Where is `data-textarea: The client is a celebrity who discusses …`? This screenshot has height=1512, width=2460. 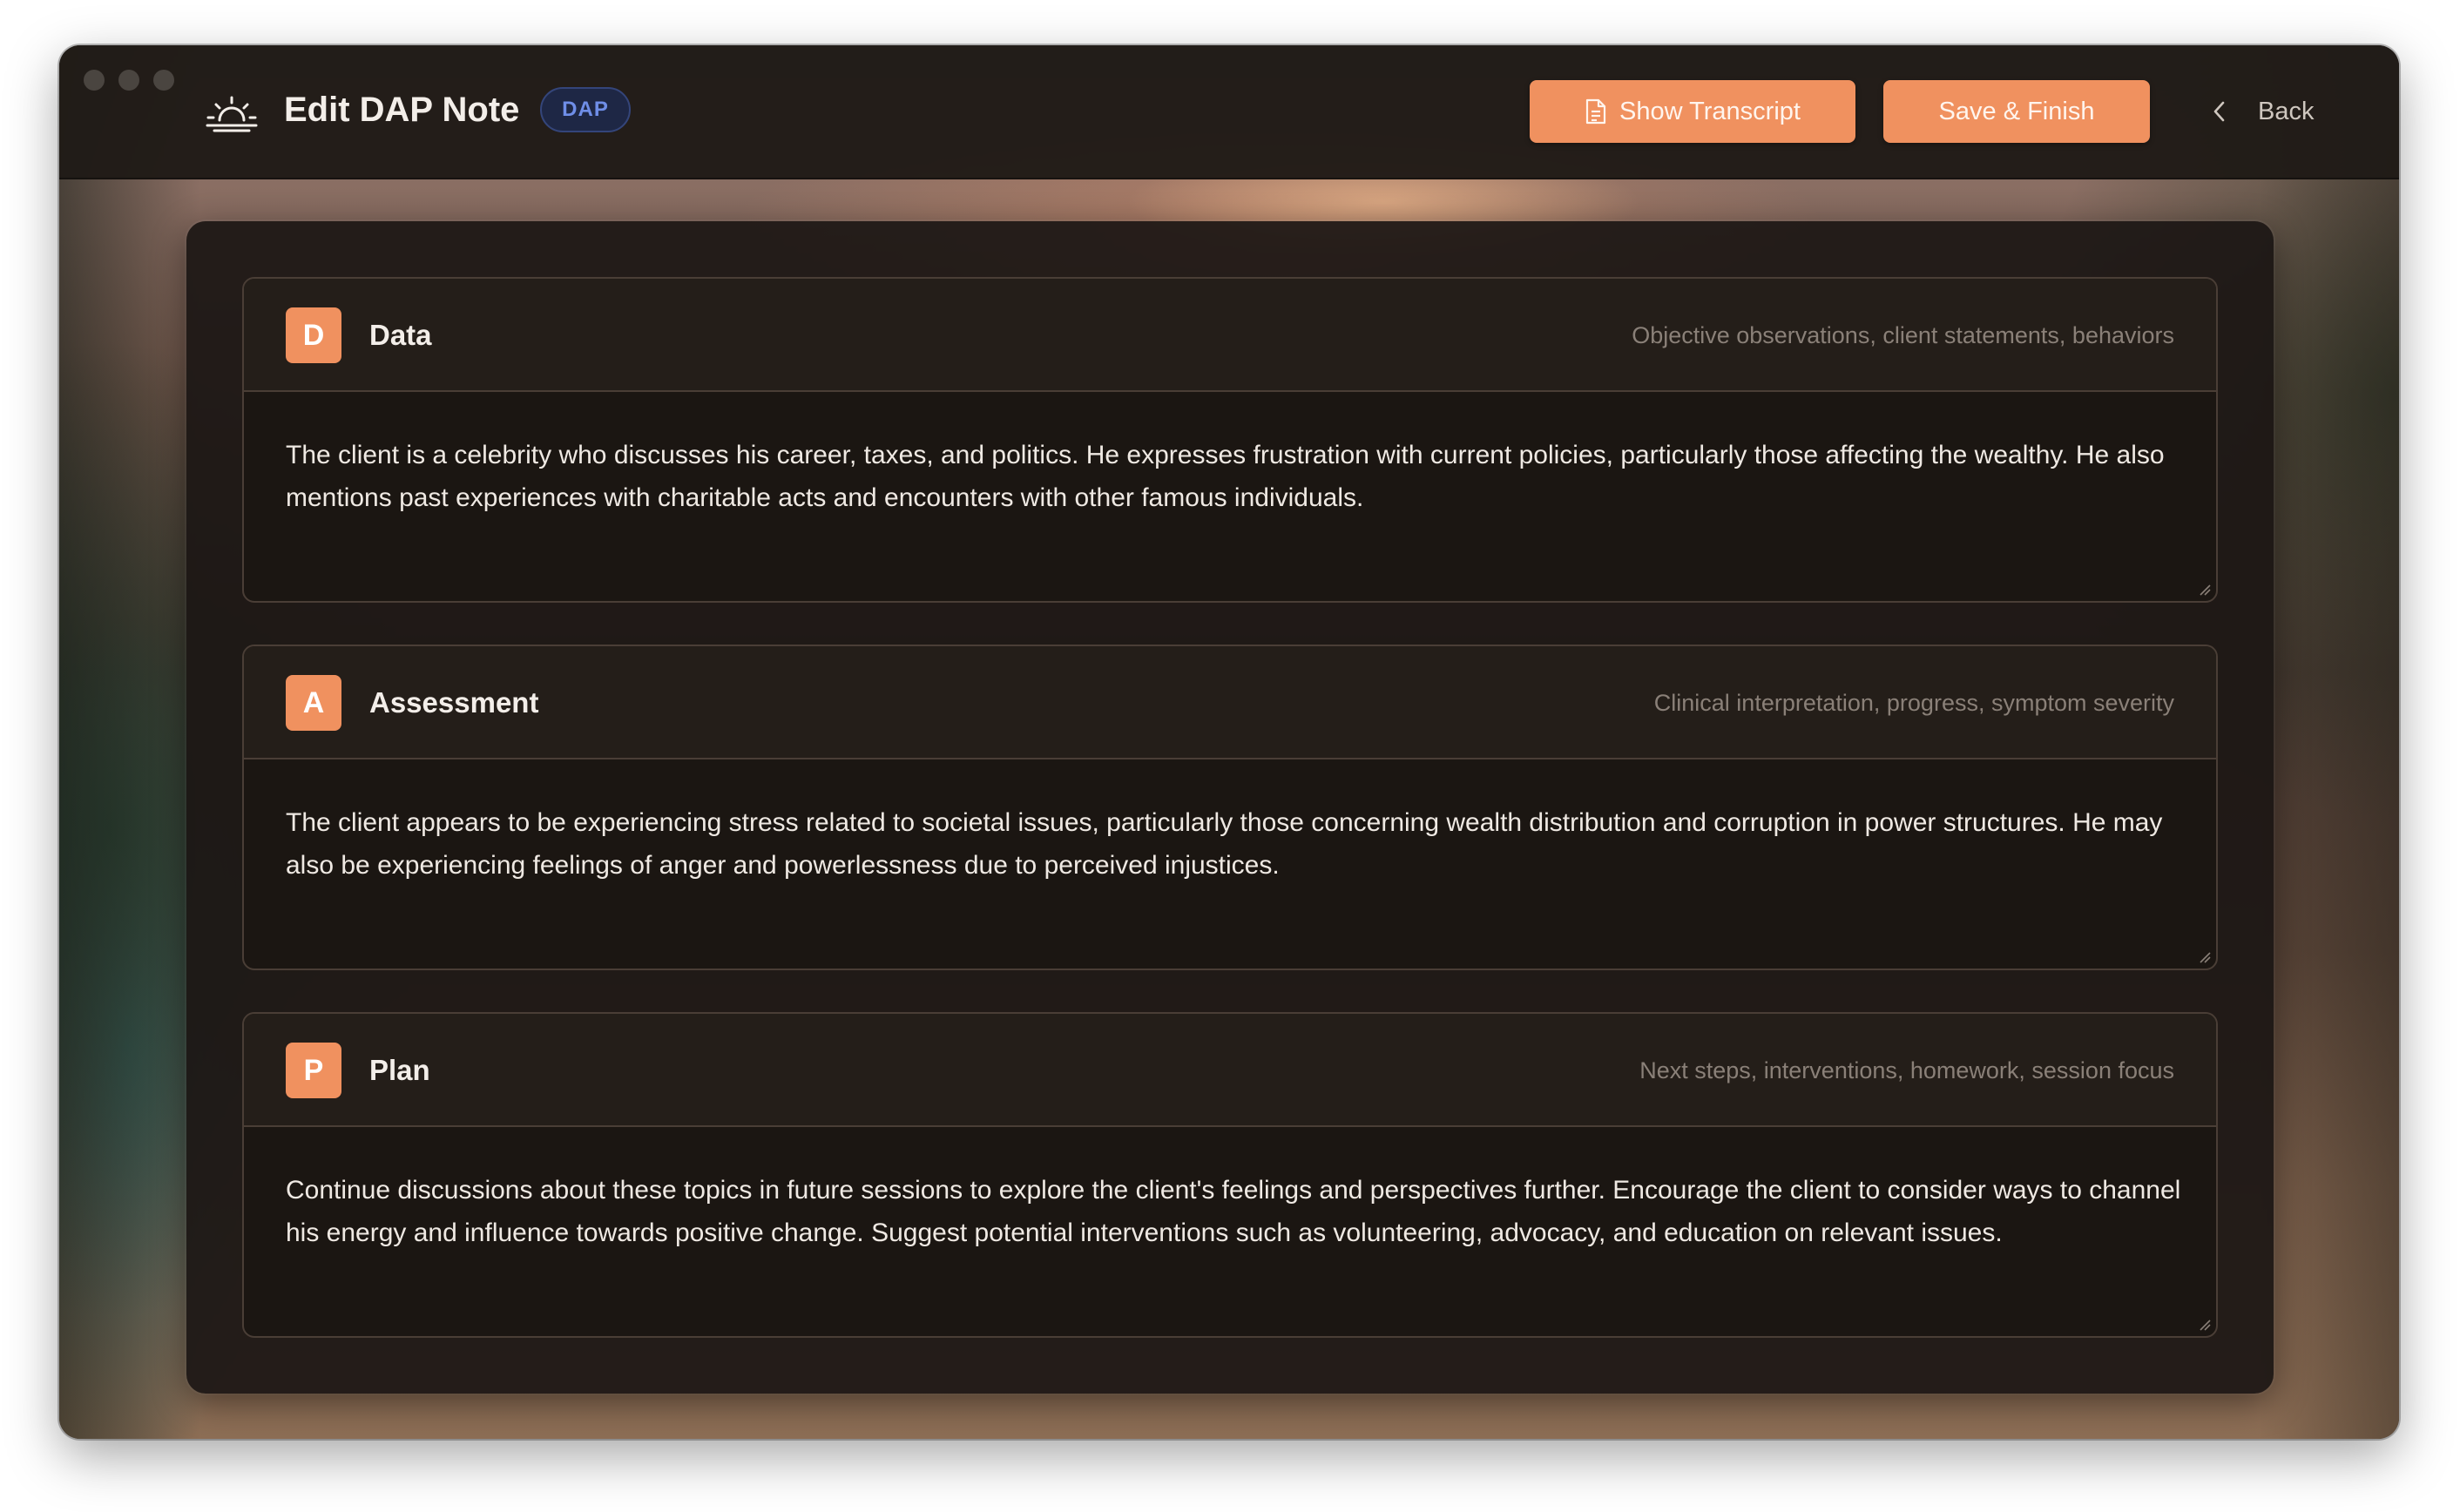 data-textarea: The client is a celebrity who discusses … is located at coordinates (1235, 476).